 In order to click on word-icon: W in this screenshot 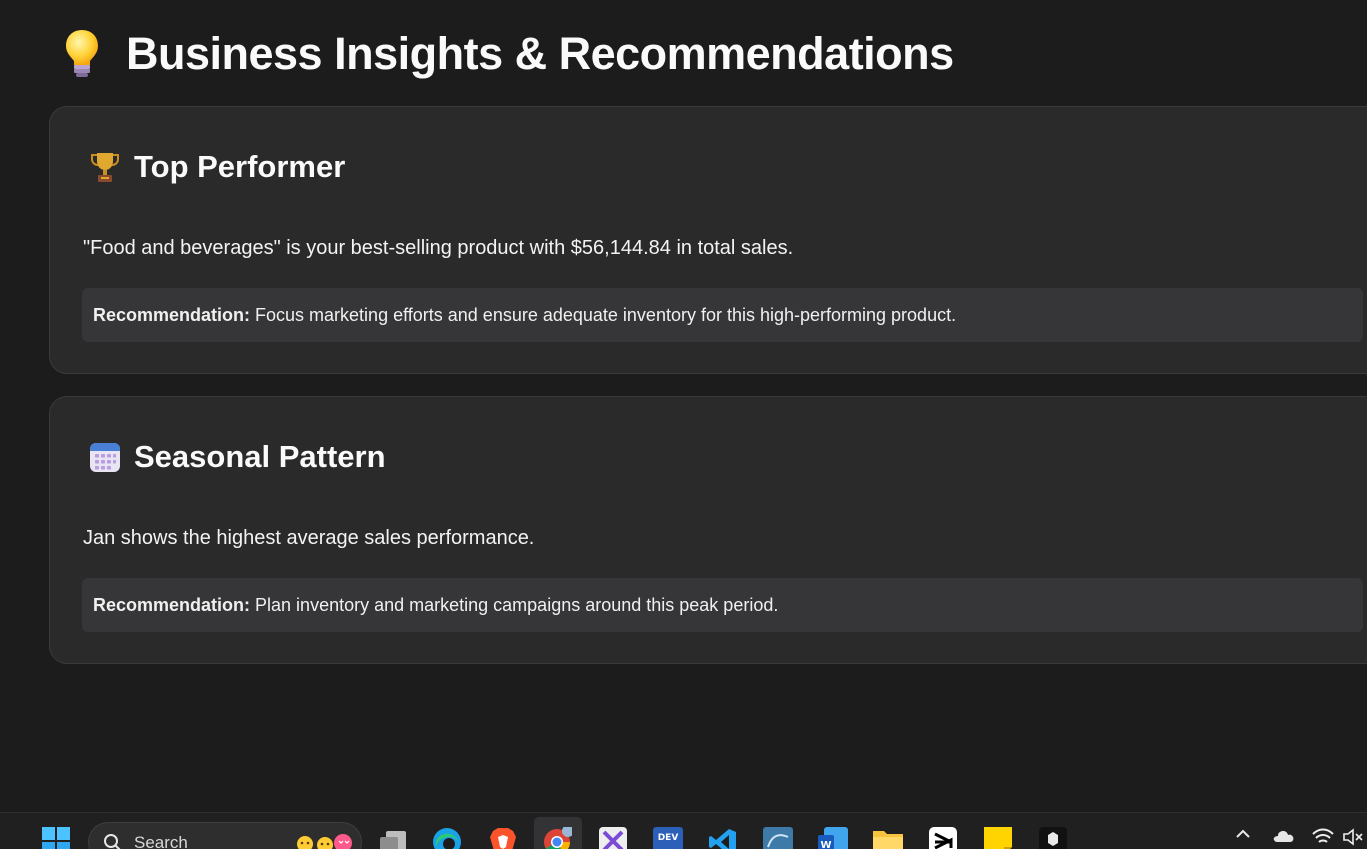, I will do `click(833, 838)`.